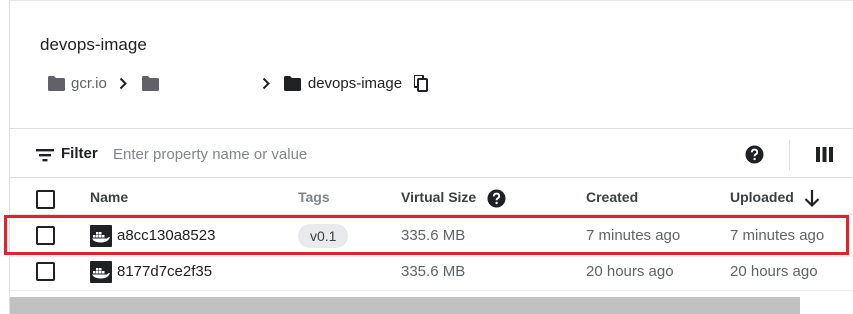 The width and height of the screenshot is (853, 314). Describe the element at coordinates (824, 154) in the screenshot. I see `columns-icon` at that location.